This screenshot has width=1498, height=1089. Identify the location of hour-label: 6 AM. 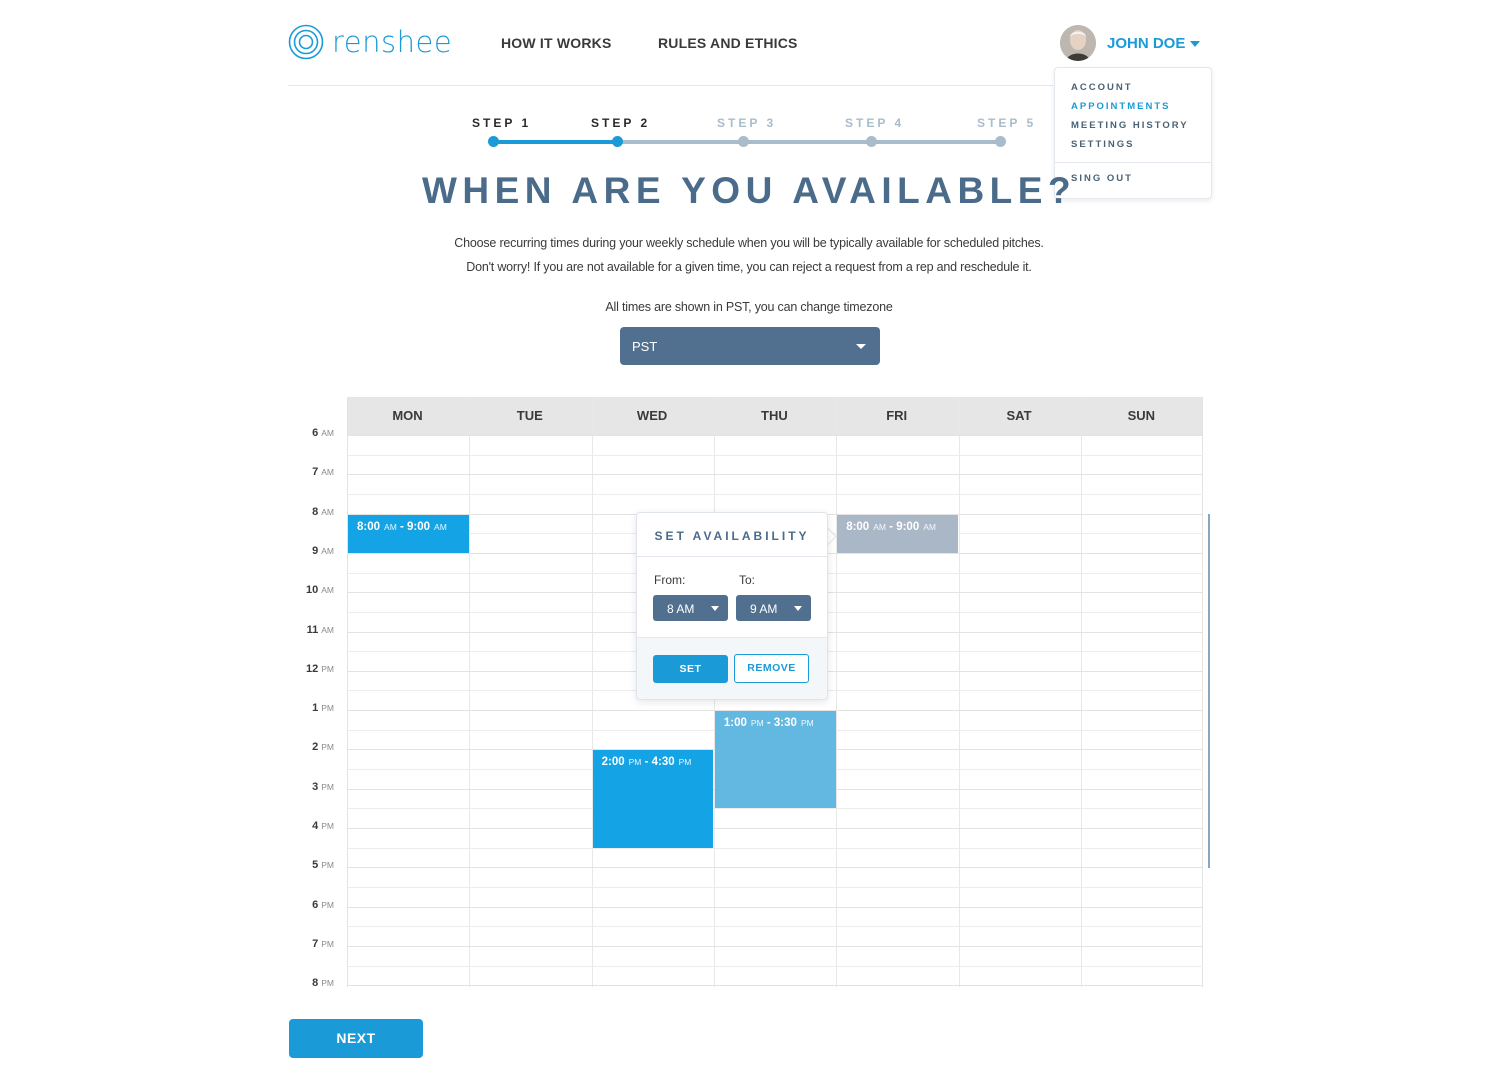
(314, 433).